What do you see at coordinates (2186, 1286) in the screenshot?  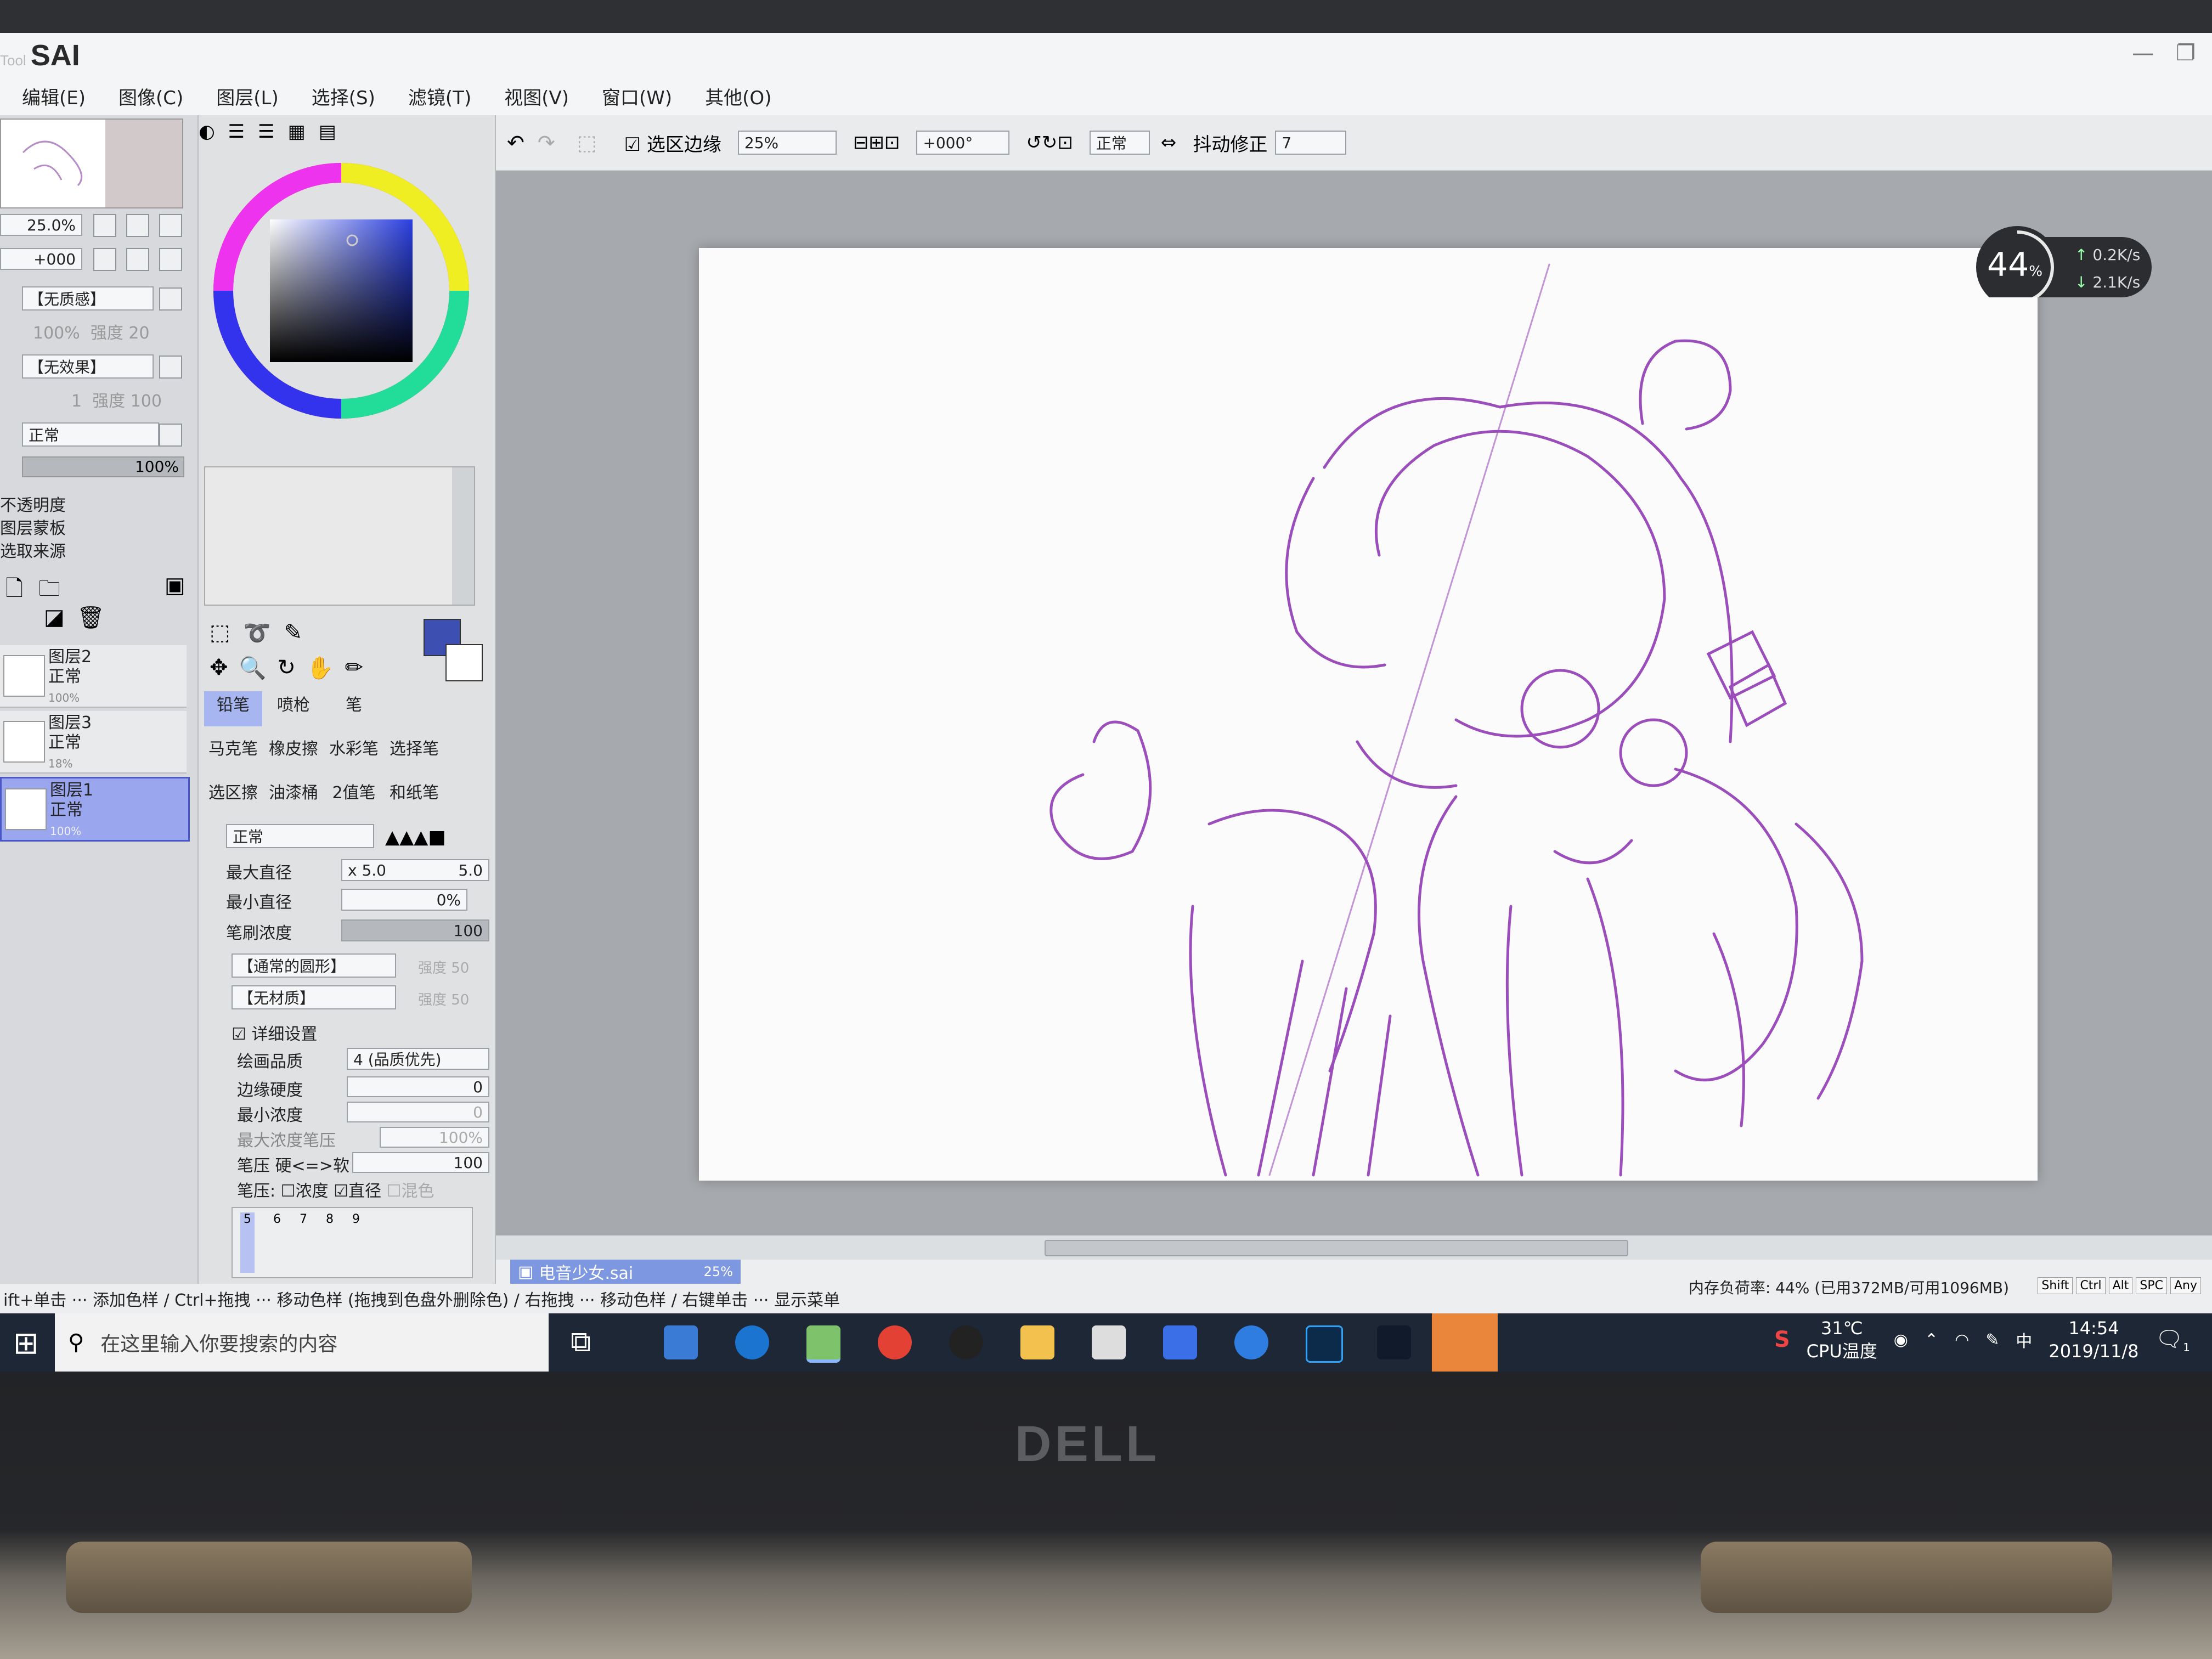 I see `modkey-any: Any` at bounding box center [2186, 1286].